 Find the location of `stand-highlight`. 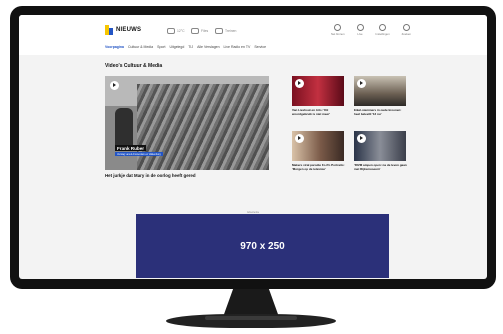

stand-highlight is located at coordinates (251, 318).